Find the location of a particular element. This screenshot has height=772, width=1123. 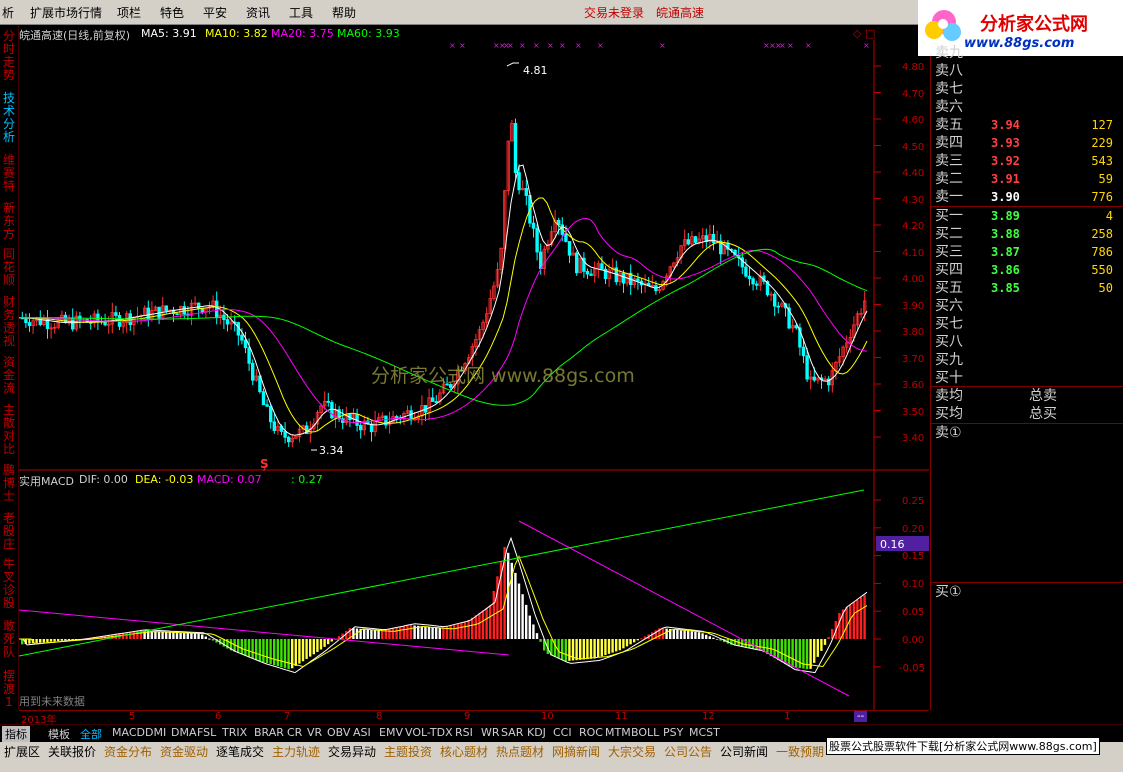

tab-fund-distribution: 资金分布 is located at coordinates (128, 751).